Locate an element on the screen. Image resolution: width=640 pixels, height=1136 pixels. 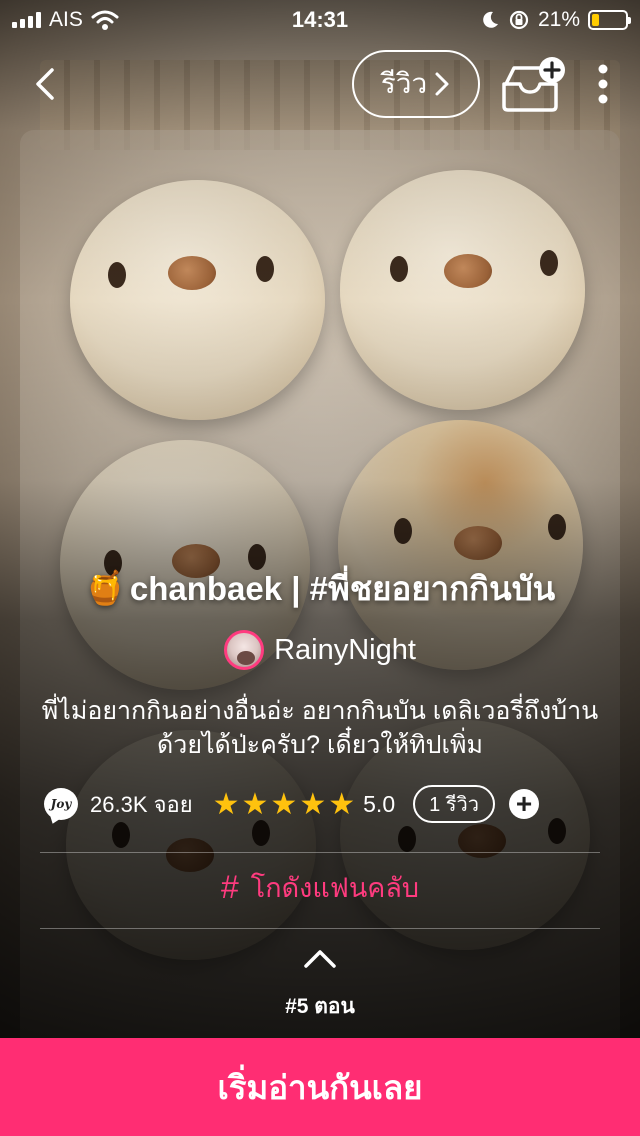
rating-value: 5.0 is located at coordinates (379, 803).